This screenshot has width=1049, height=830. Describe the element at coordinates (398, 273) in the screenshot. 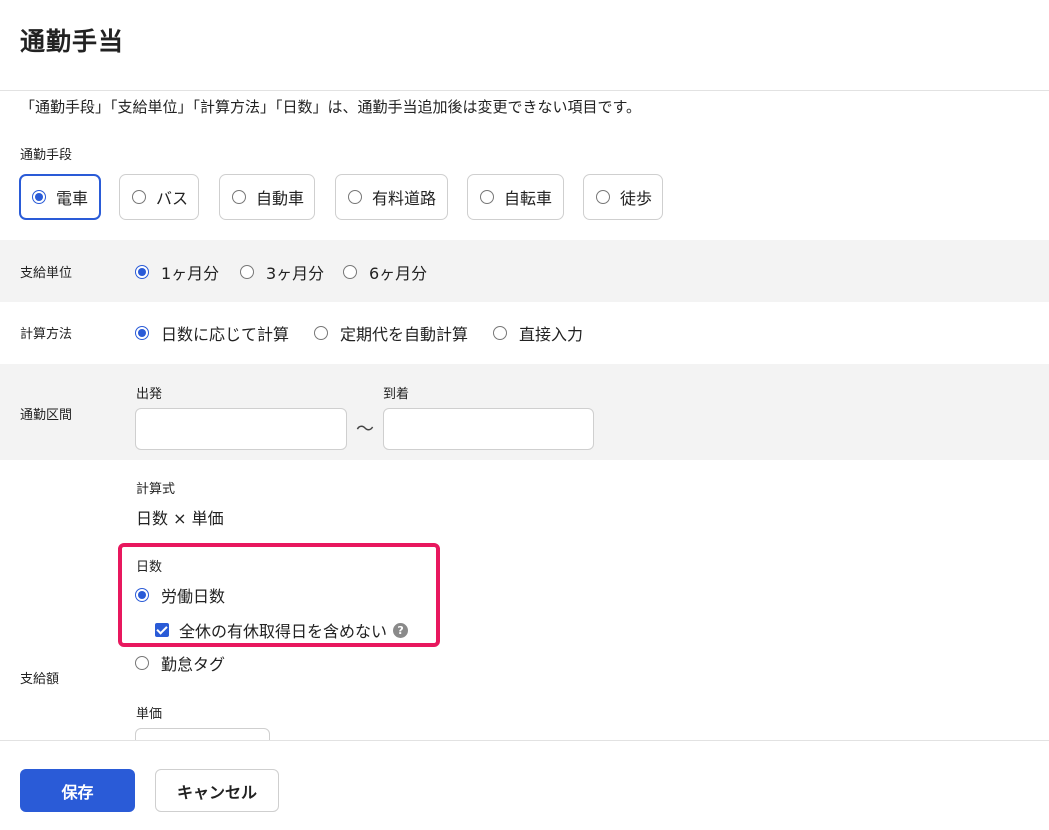

I see `unit-option-label: 6ヶ月分` at that location.